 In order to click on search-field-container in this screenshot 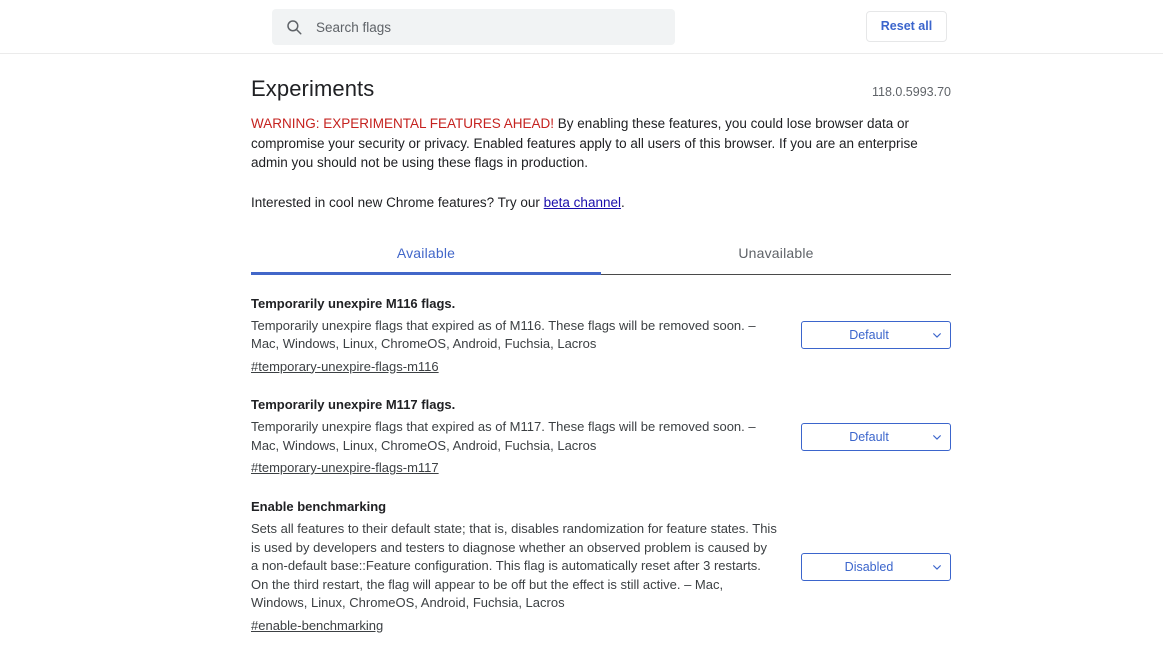, I will do `click(473, 27)`.